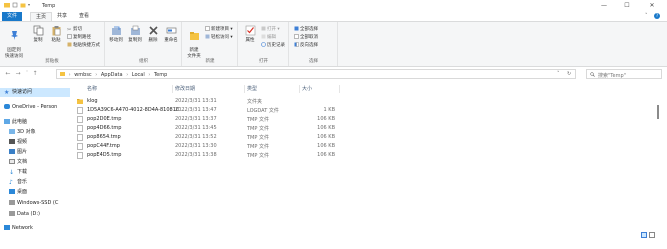  I want to click on tab-file: 文件, so click(12, 16).